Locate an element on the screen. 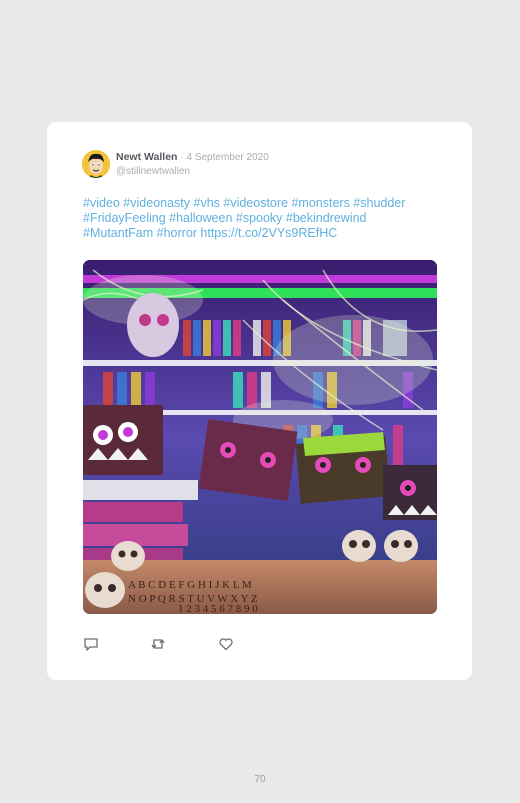 The image size is (520, 803). author-name: Newt Wallen is located at coordinates (146, 157).